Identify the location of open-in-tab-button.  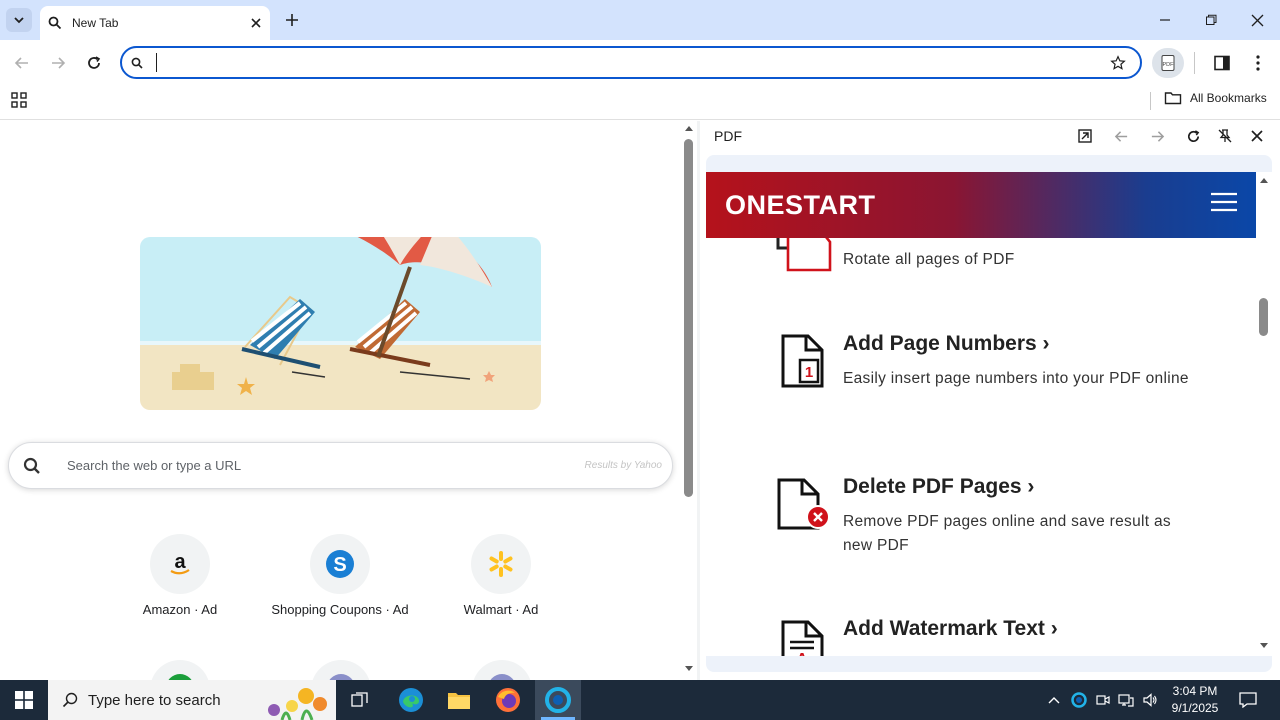
(1085, 136).